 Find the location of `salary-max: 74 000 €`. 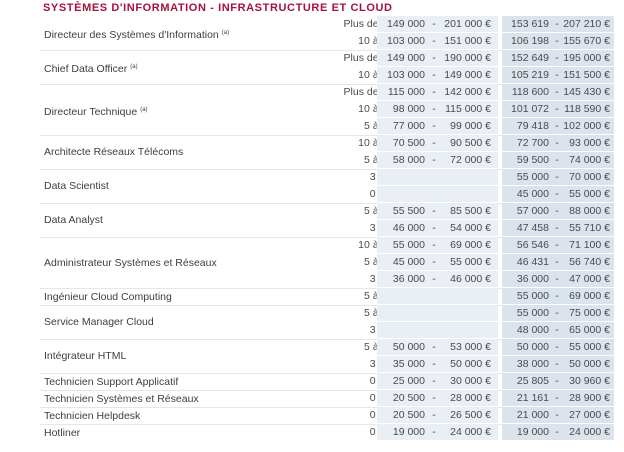

salary-max: 74 000 € is located at coordinates (589, 160).